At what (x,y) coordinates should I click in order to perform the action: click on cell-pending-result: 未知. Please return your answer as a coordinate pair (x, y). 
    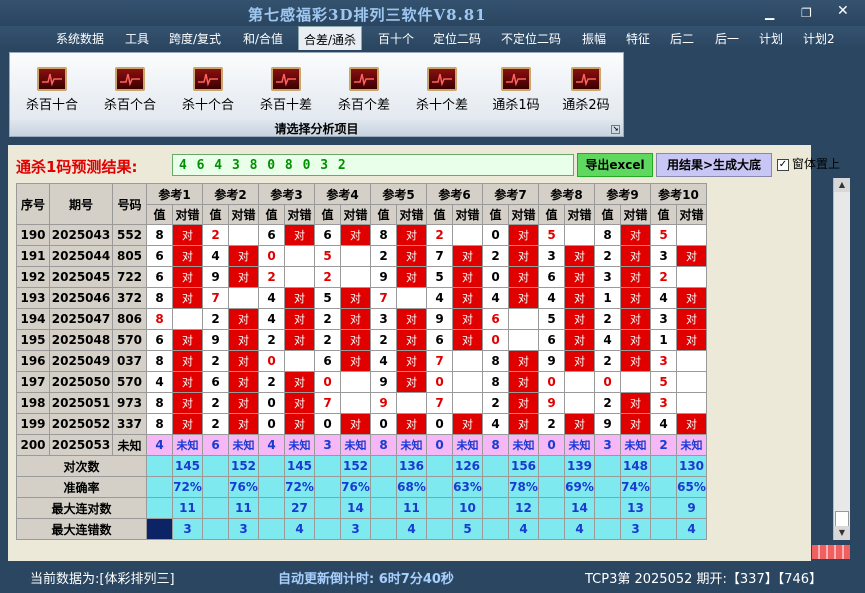
    Looking at the image, I should click on (579, 445).